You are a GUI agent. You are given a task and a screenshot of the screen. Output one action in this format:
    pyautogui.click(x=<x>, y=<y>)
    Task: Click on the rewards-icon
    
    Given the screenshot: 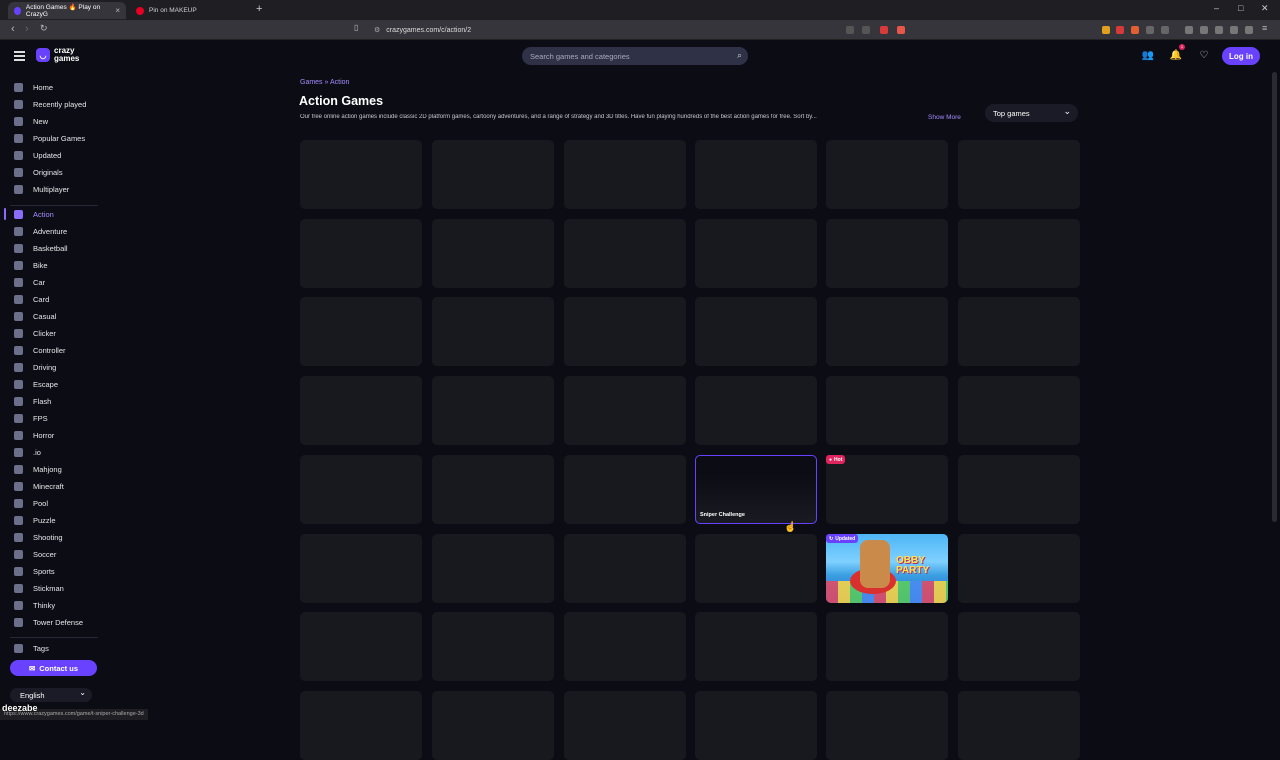 What is the action you would take?
    pyautogui.click(x=901, y=30)
    